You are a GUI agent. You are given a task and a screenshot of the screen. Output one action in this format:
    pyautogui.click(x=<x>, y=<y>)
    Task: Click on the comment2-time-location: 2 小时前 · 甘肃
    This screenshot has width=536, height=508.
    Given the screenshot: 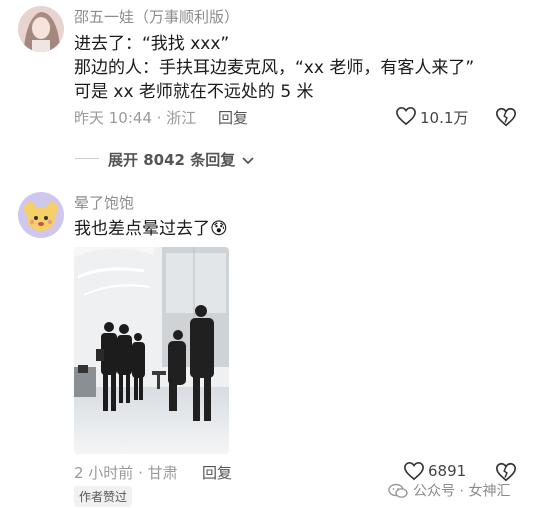 What is the action you would take?
    pyautogui.click(x=126, y=473)
    